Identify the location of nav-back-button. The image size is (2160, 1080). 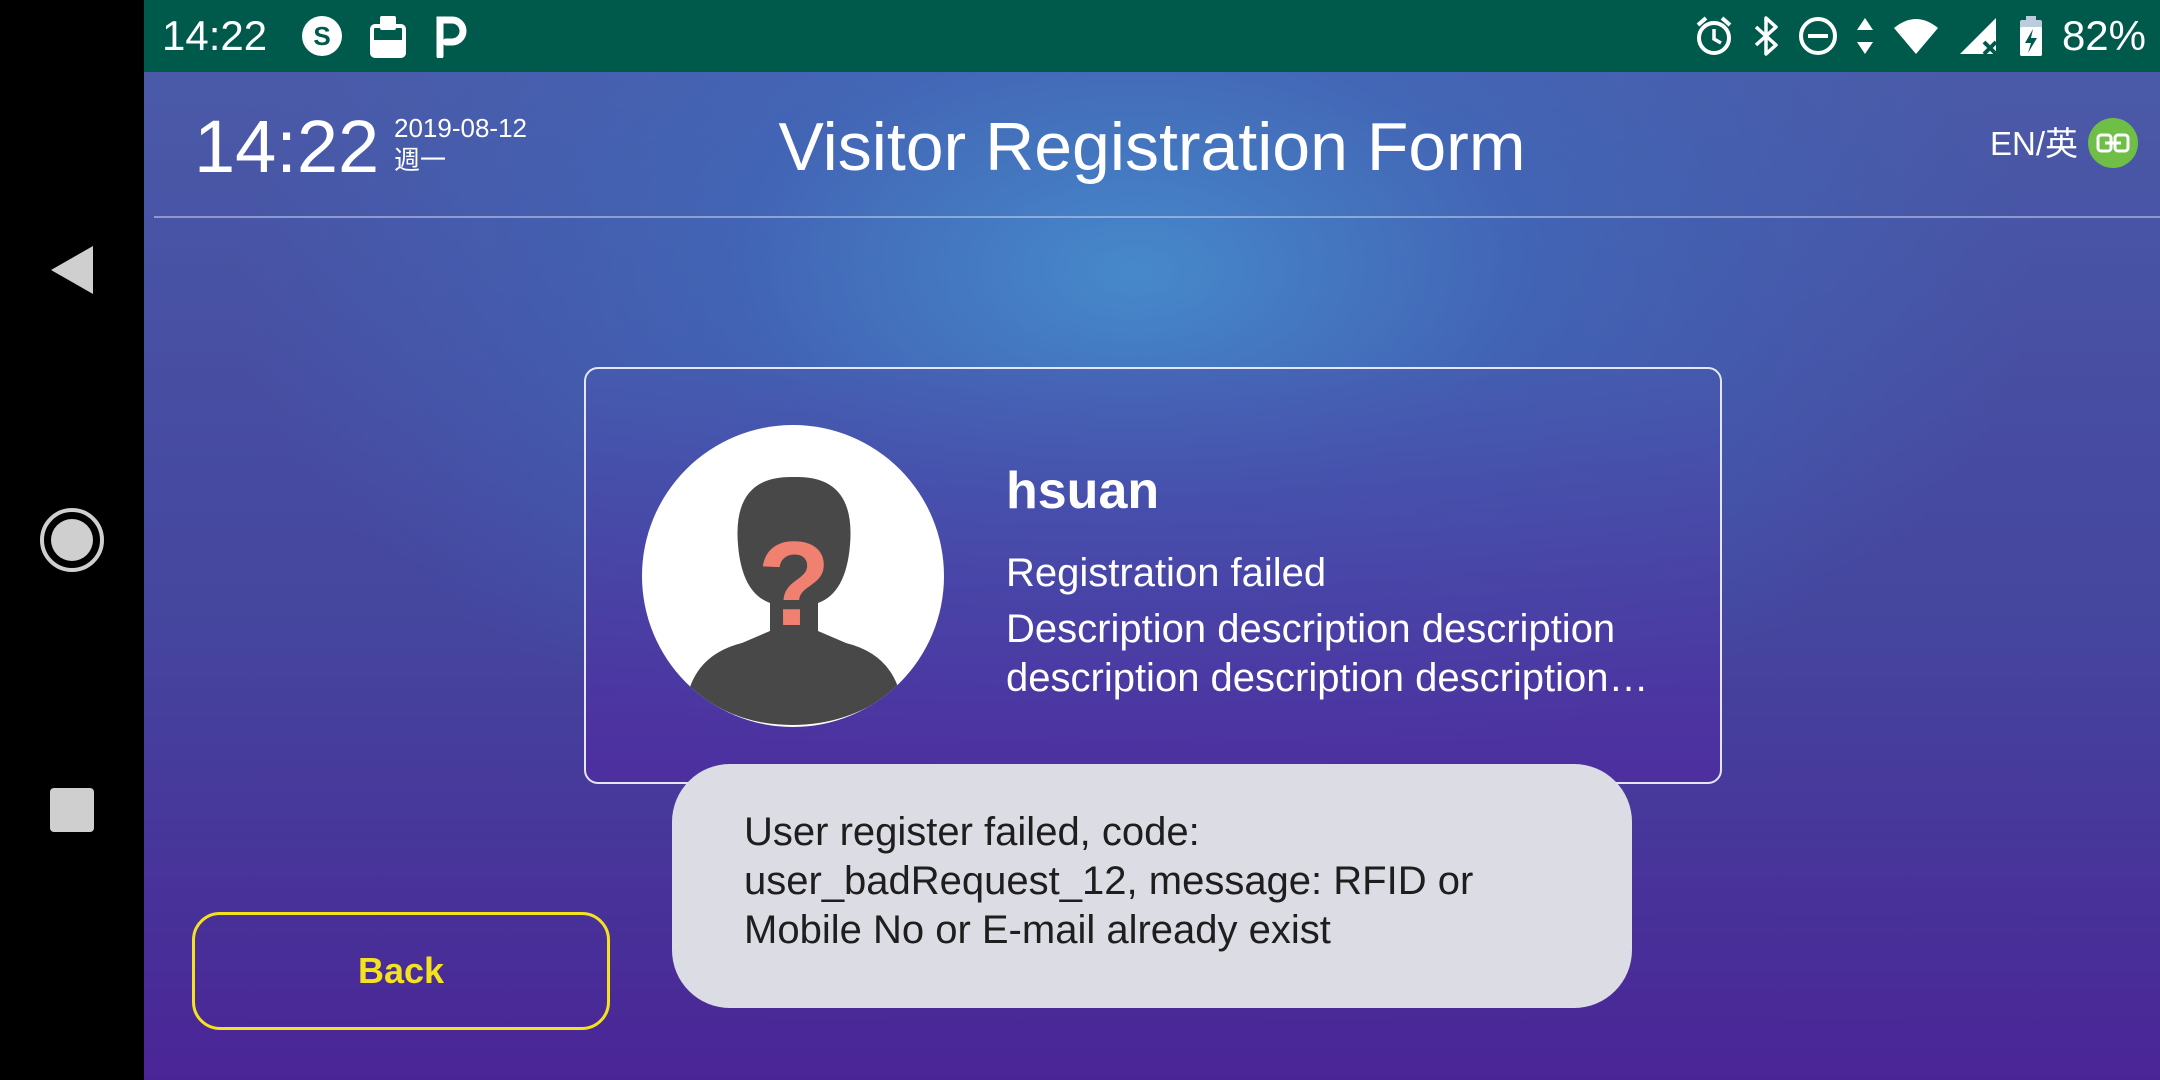
(72, 270).